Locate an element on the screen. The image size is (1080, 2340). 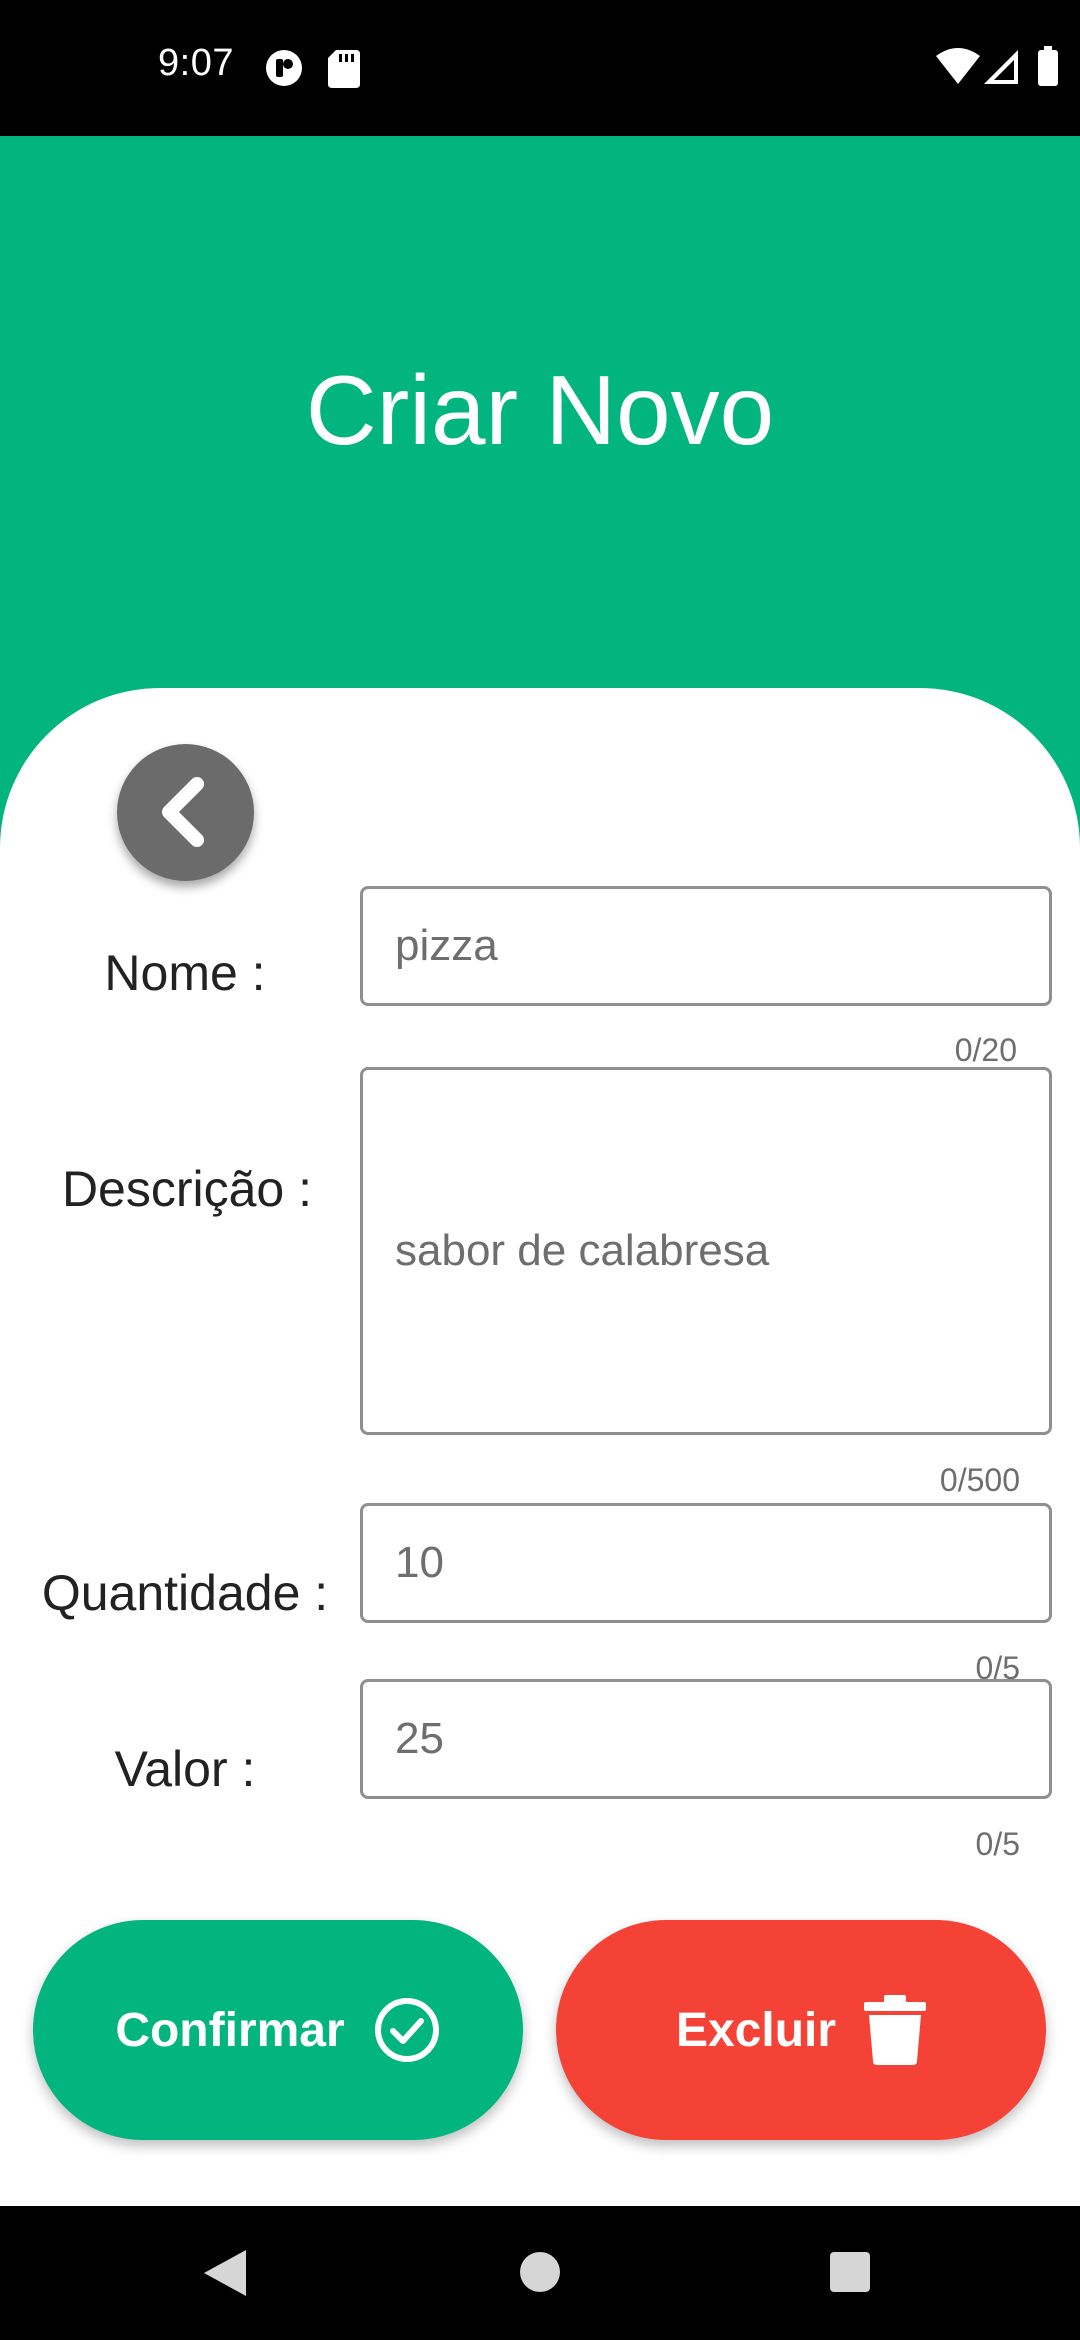
back-button is located at coordinates (185, 812).